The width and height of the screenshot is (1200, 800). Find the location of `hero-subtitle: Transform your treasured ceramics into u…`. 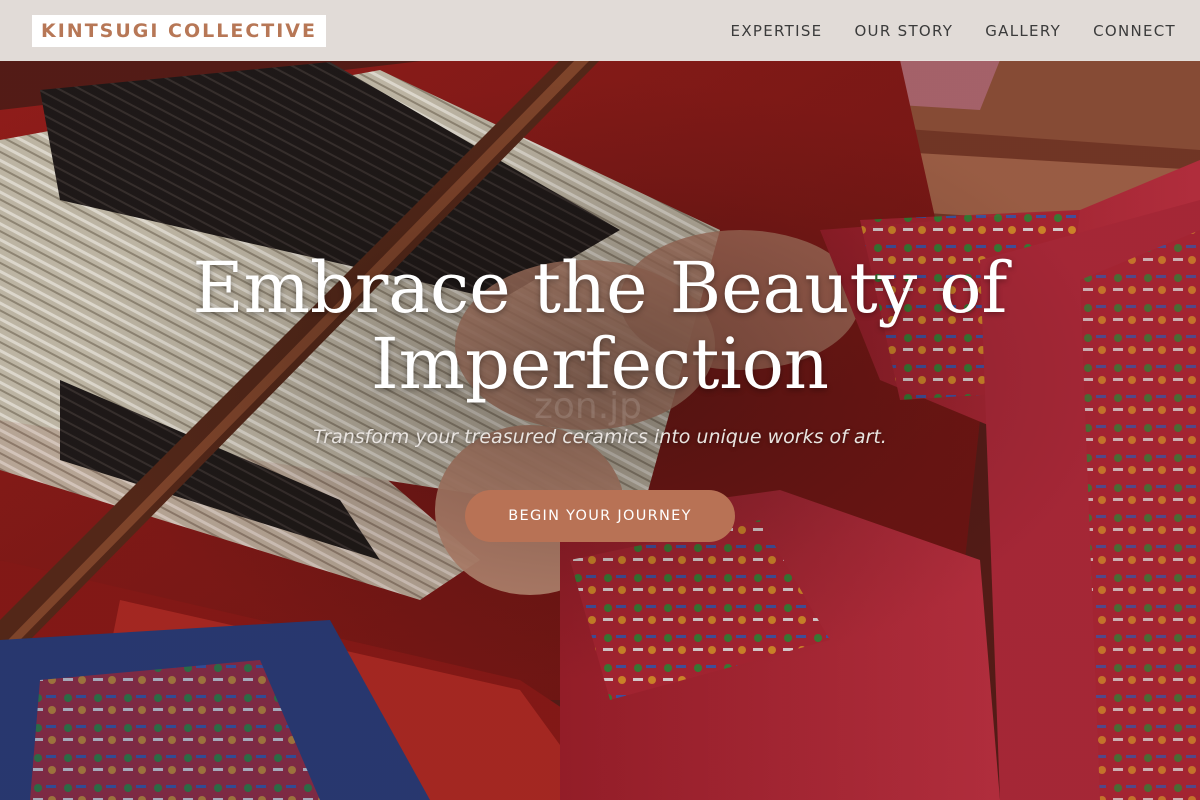

hero-subtitle: Transform your treasured ceramics into u… is located at coordinates (600, 437).